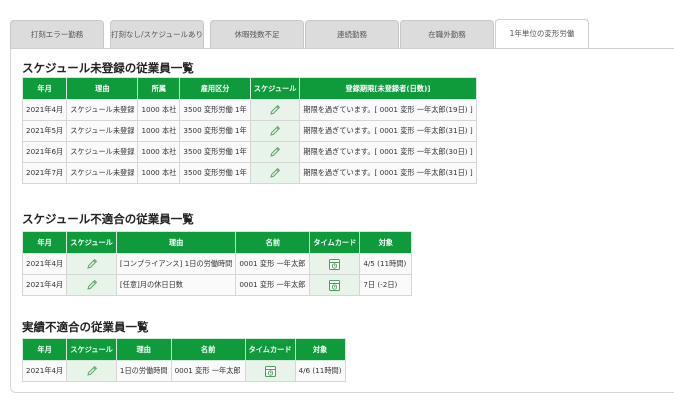 This screenshot has height=403, width=674. I want to click on cell-month: 2021年5月, so click(44, 131).